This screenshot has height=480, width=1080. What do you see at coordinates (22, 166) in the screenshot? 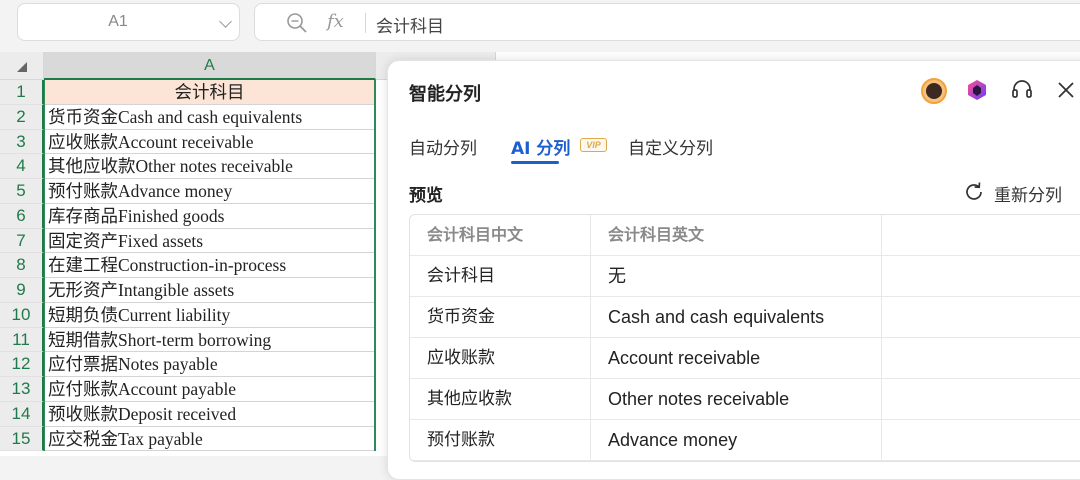
I see `row-header: 4` at bounding box center [22, 166].